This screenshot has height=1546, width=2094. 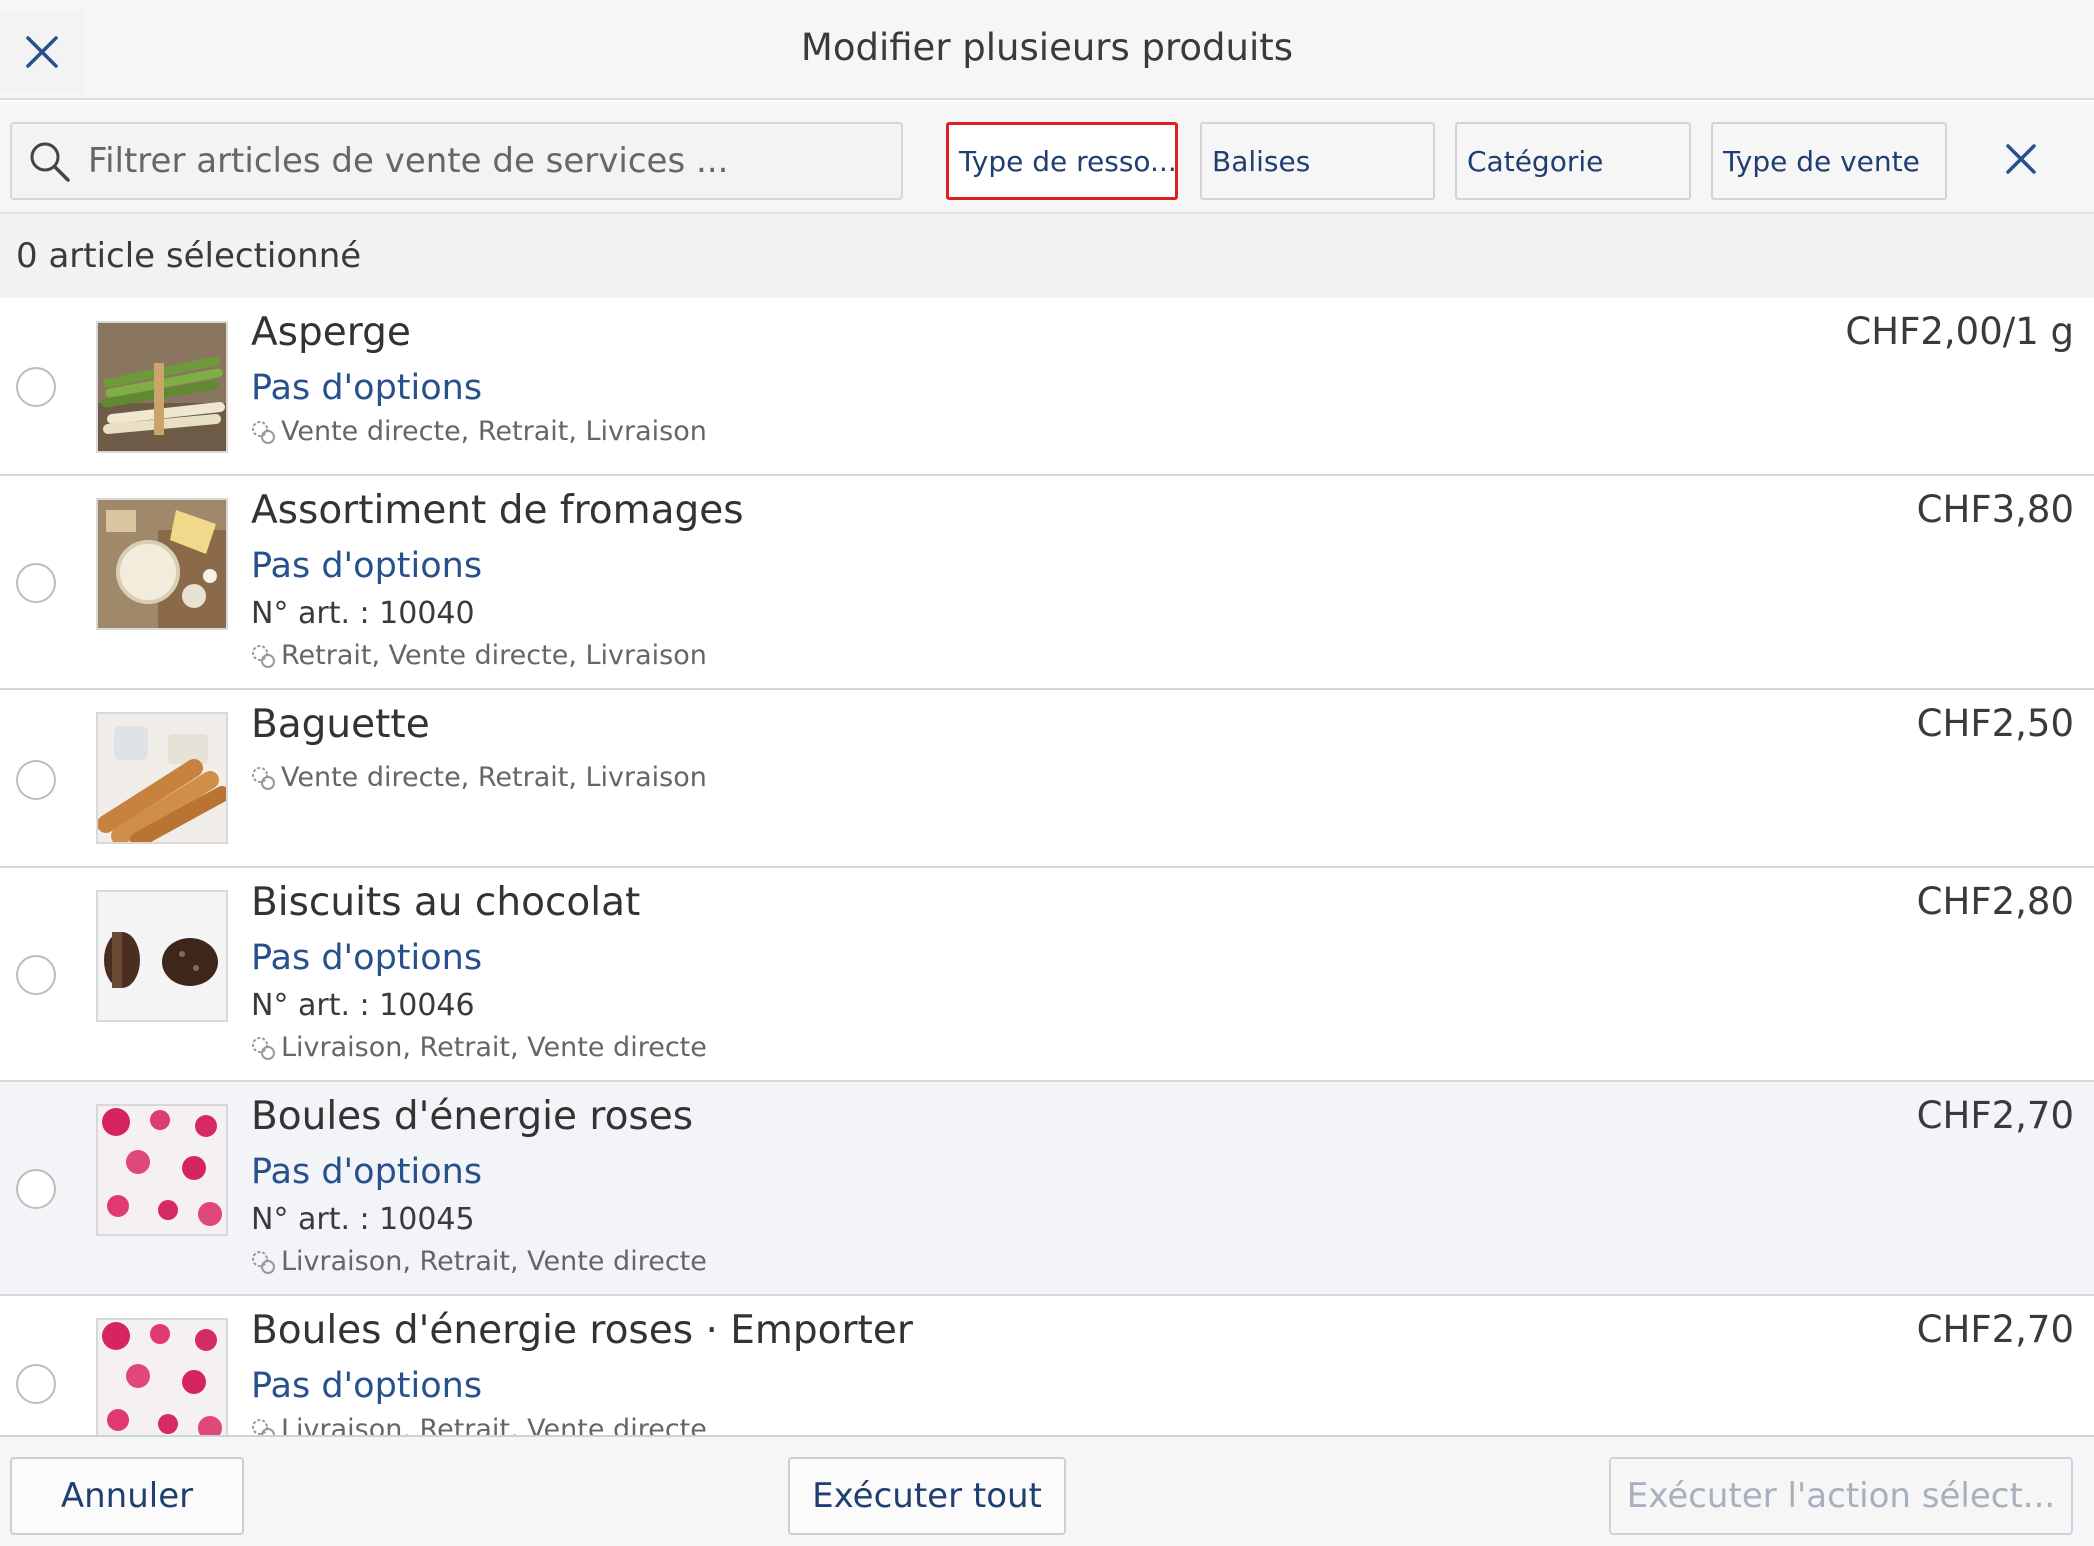 I want to click on product-name: Assortiment de fromages, so click(x=497, y=510).